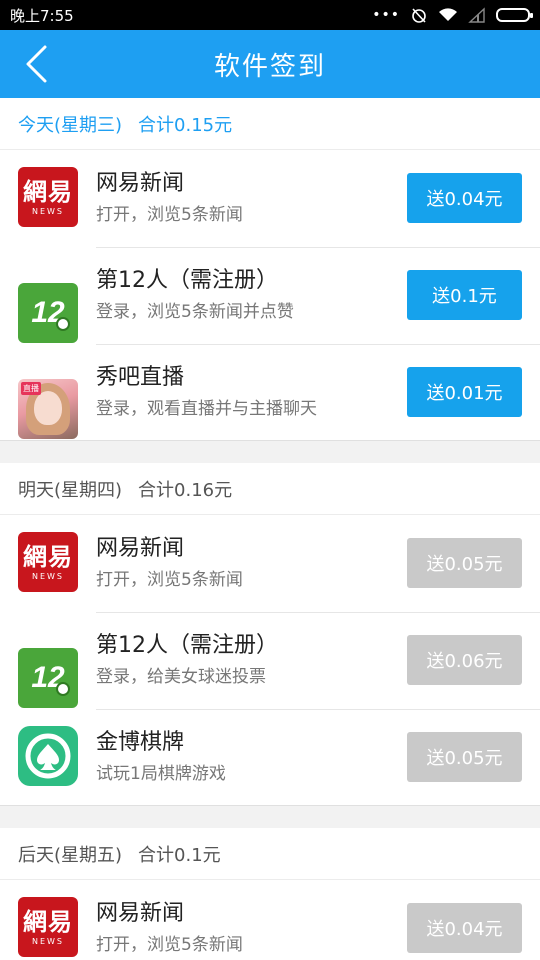  What do you see at coordinates (476, 15) in the screenshot?
I see `signal-icon` at bounding box center [476, 15].